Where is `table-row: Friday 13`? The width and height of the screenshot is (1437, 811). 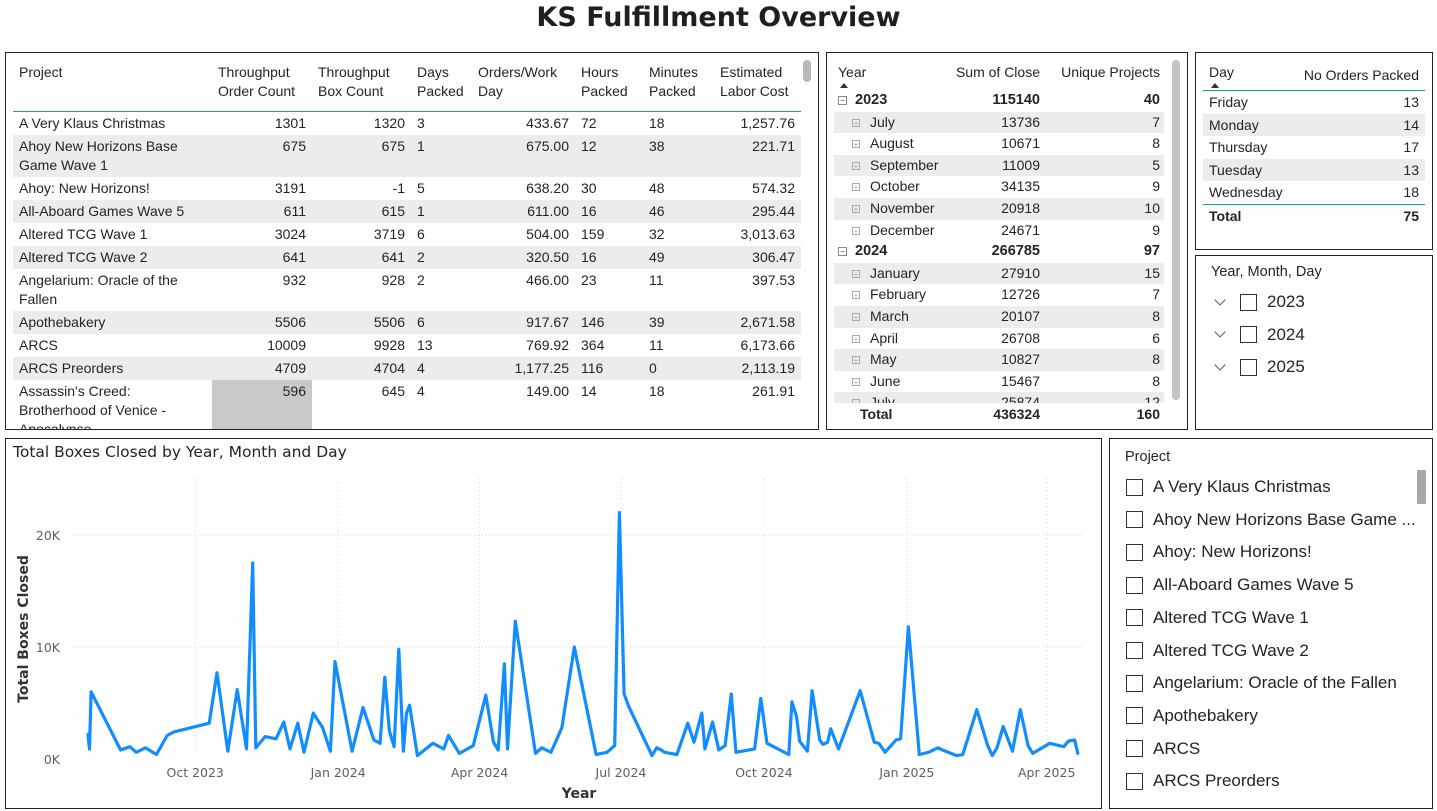 table-row: Friday 13 is located at coordinates (1314, 102).